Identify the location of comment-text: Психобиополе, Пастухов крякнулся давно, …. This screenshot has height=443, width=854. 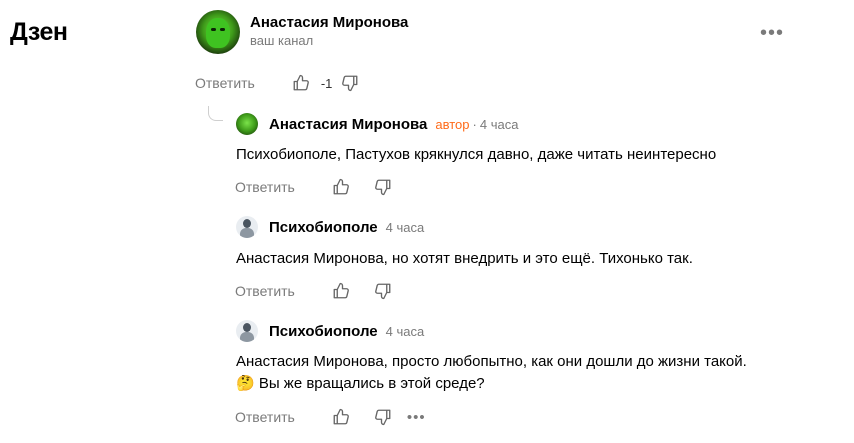
(476, 154).